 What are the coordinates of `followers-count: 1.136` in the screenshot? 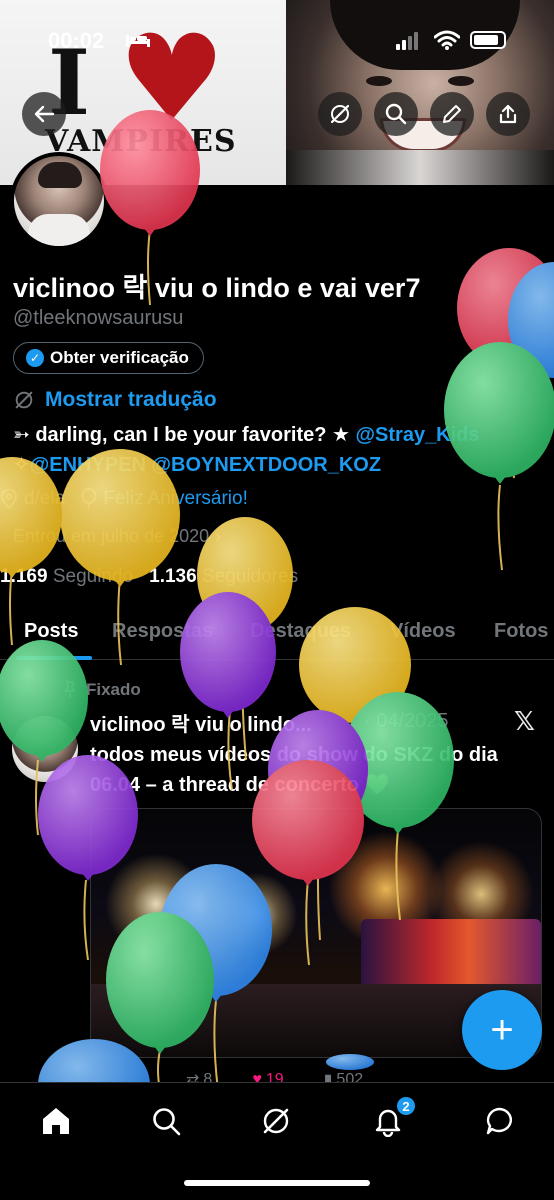 It's located at (173, 576).